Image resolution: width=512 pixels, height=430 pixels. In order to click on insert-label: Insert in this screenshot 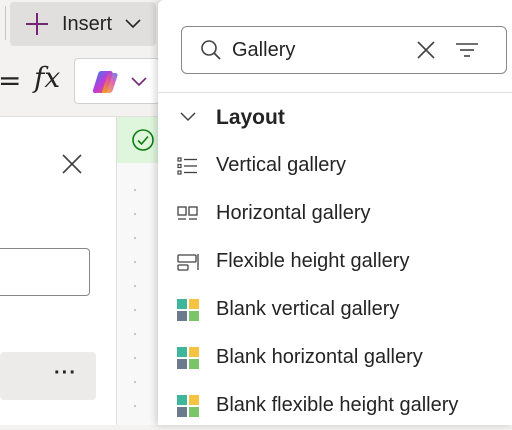, I will do `click(87, 23)`.